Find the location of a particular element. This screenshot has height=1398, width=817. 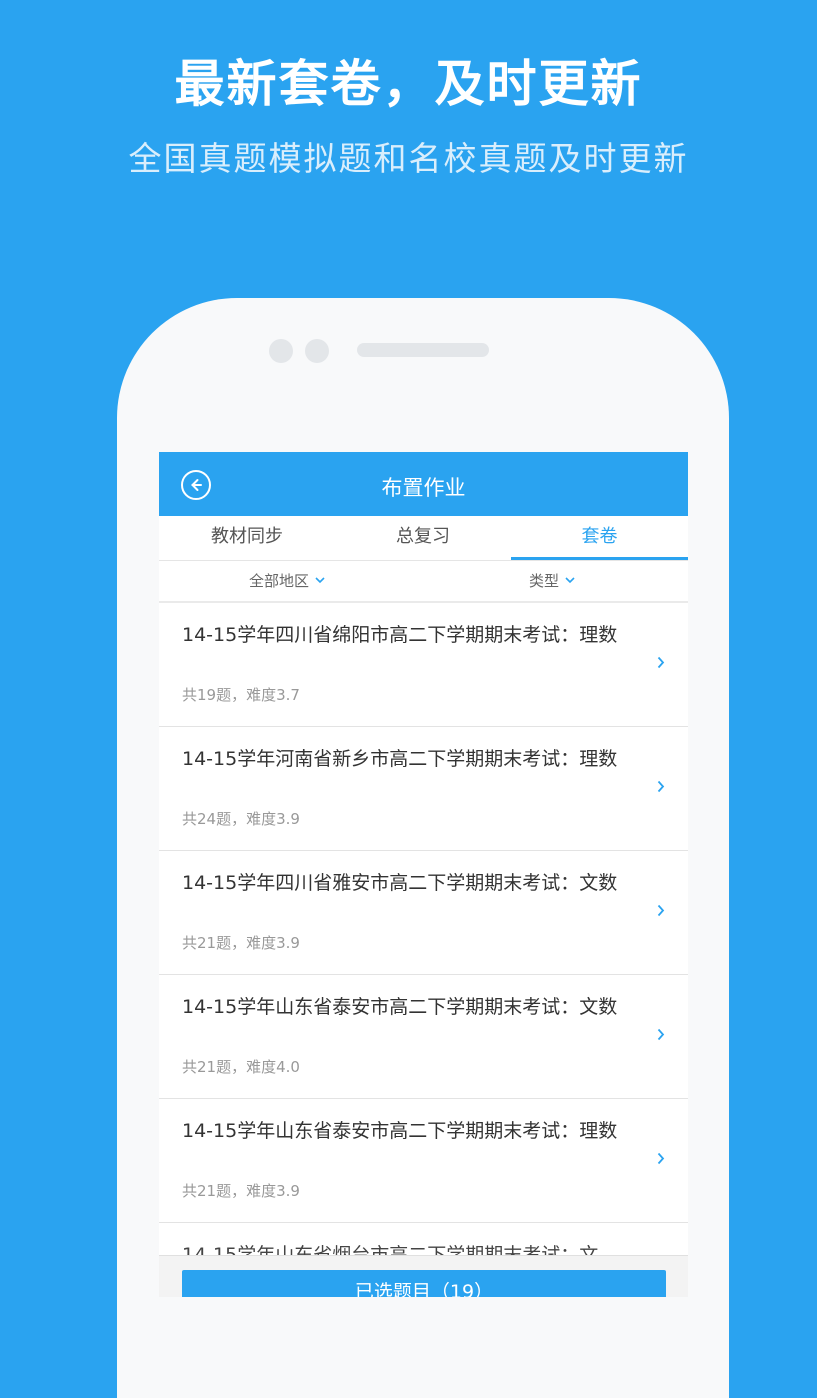

camera-dot-icon is located at coordinates (281, 351).